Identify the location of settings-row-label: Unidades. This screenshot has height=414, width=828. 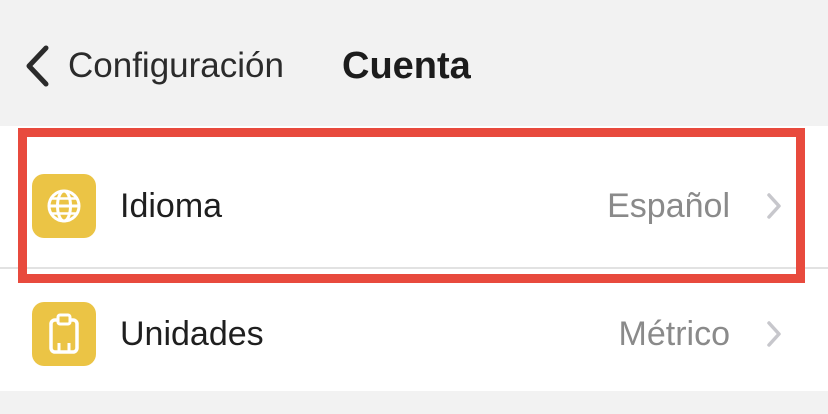
(192, 334).